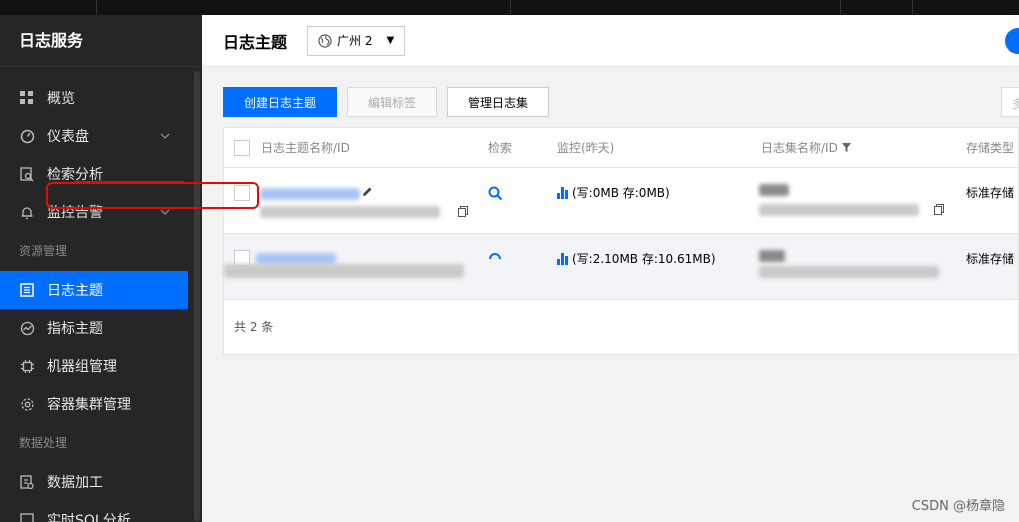  I want to click on sidebar-item-label: 机器组管理, so click(82, 367).